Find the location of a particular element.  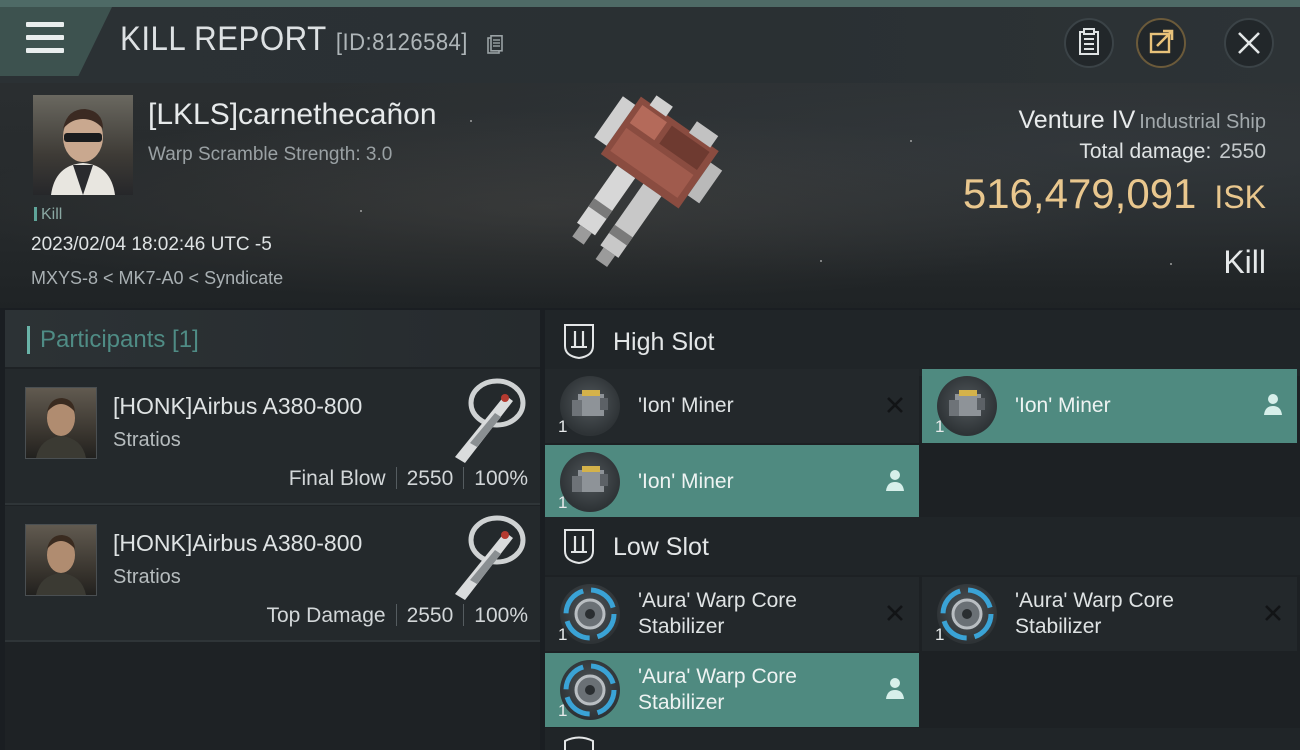

participant-role: Top Damage is located at coordinates (326, 615).